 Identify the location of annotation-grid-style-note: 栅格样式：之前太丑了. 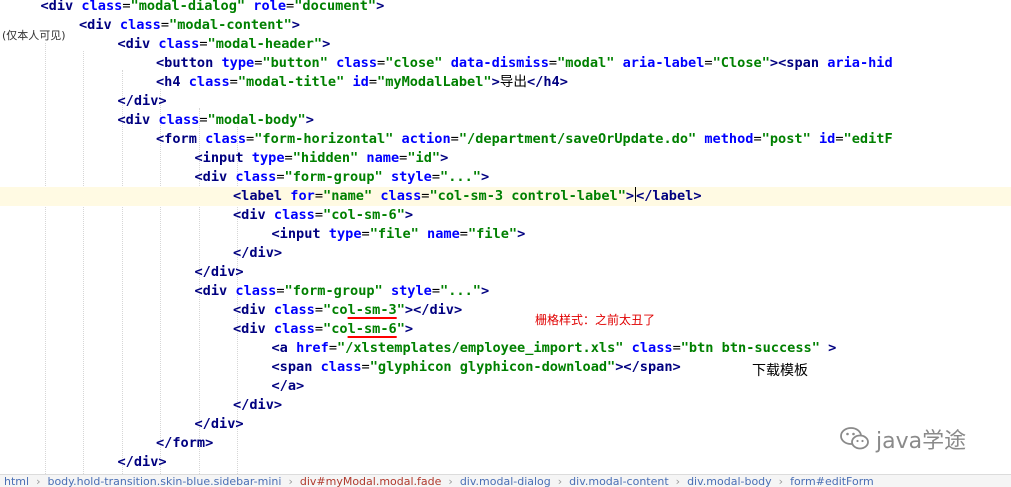
(595, 320).